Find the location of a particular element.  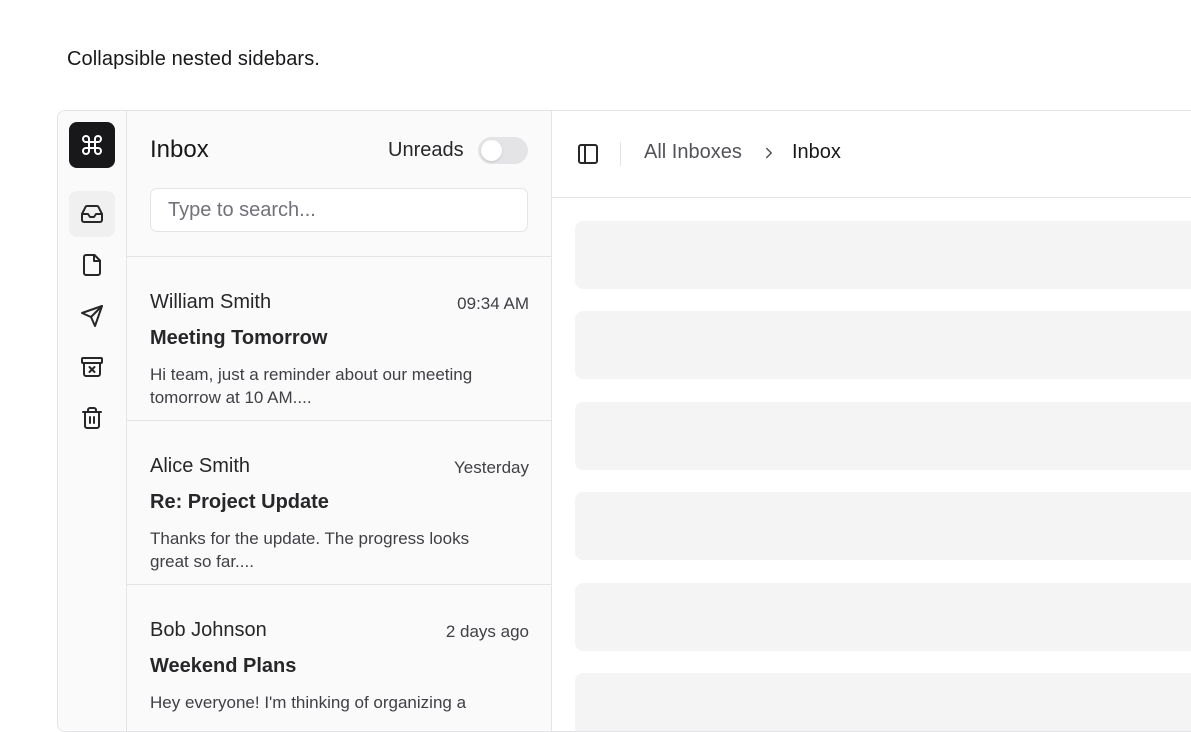

unreads-label: Unreads is located at coordinates (426, 150).